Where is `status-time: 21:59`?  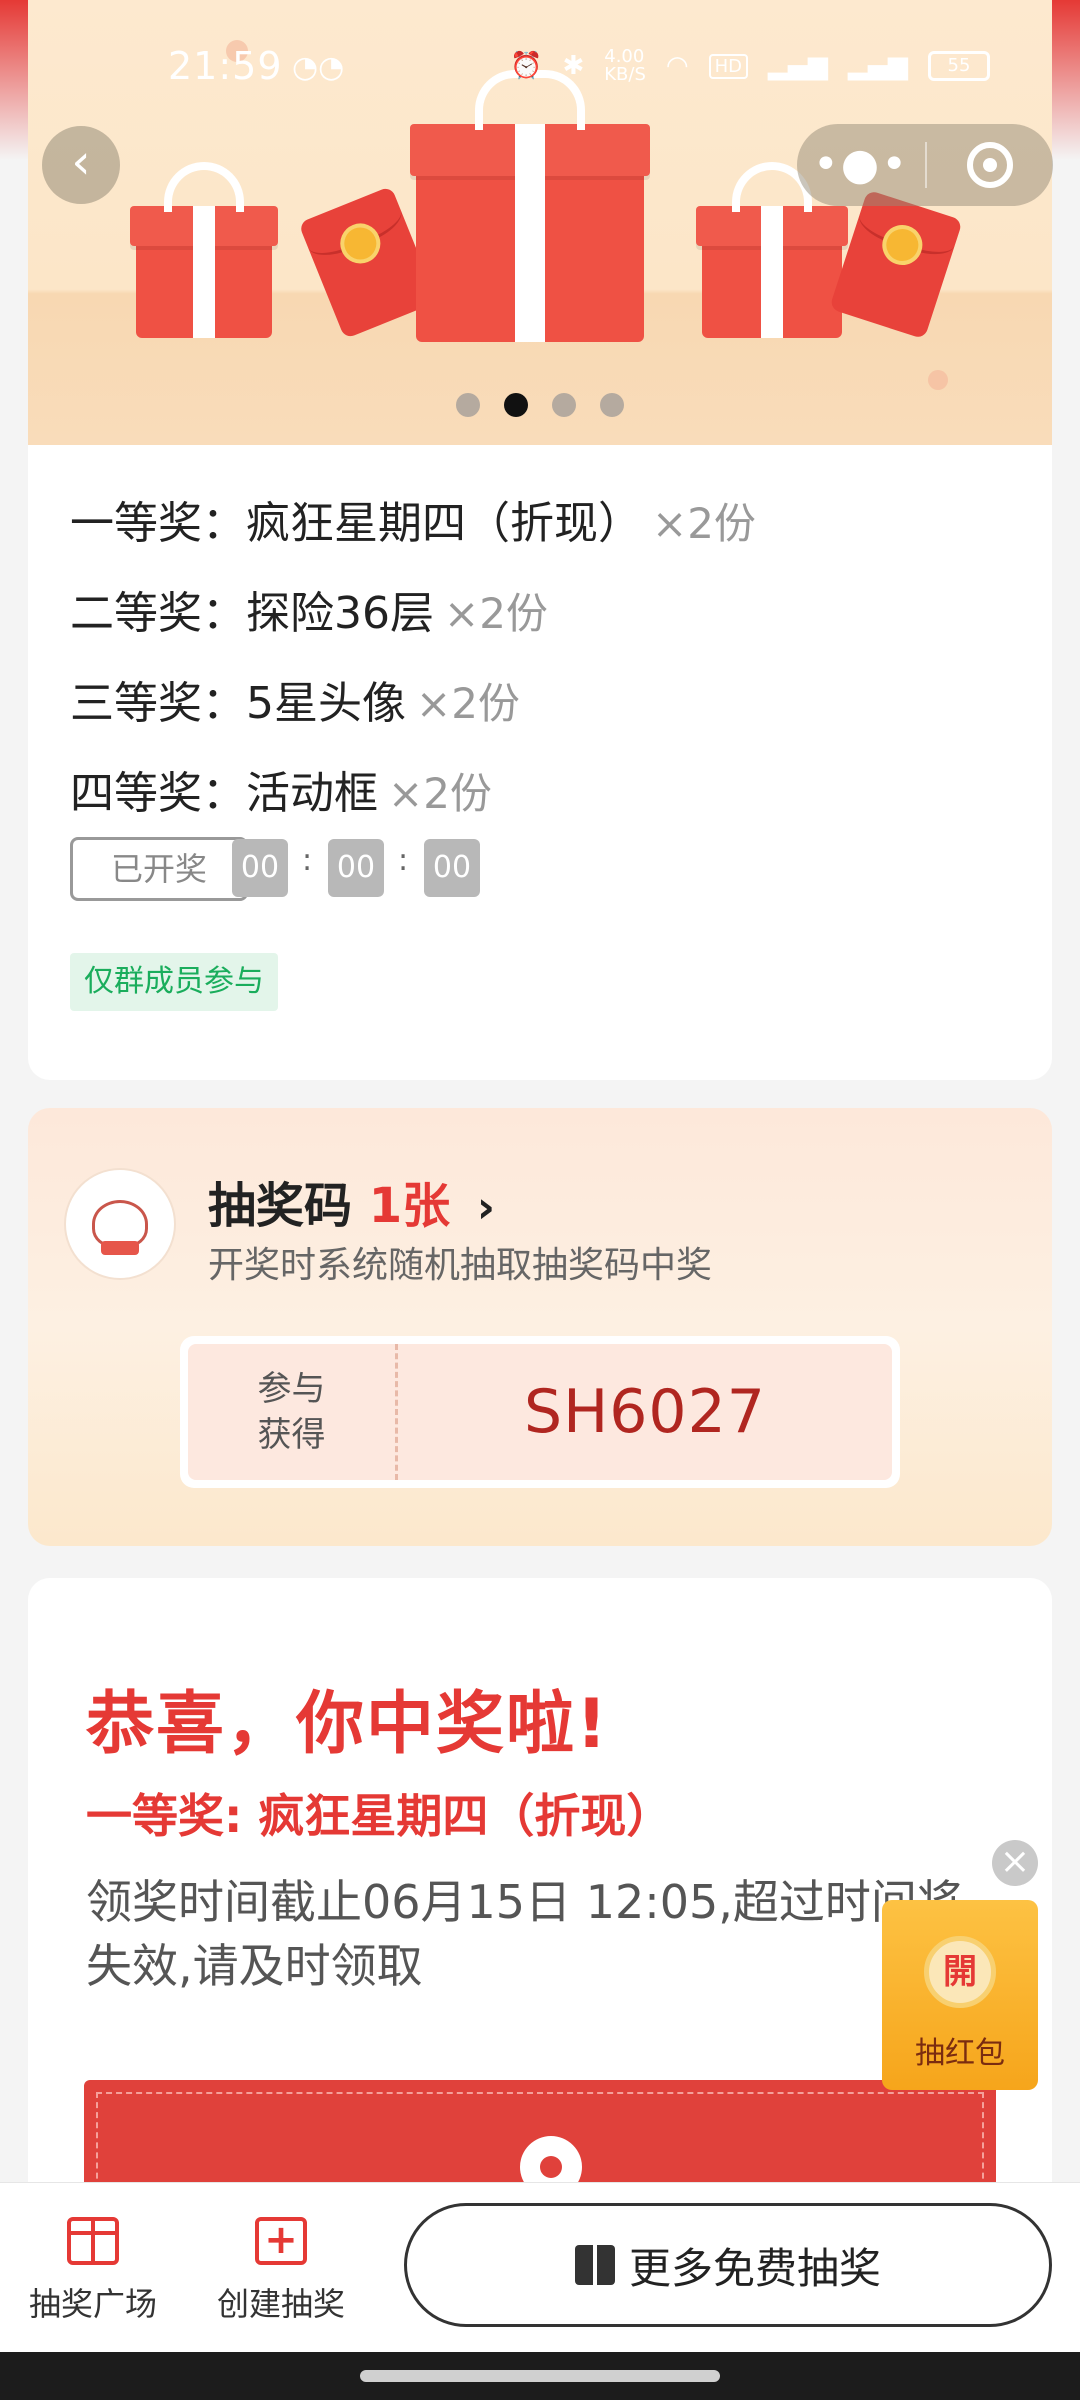
status-time: 21:59 is located at coordinates (225, 66).